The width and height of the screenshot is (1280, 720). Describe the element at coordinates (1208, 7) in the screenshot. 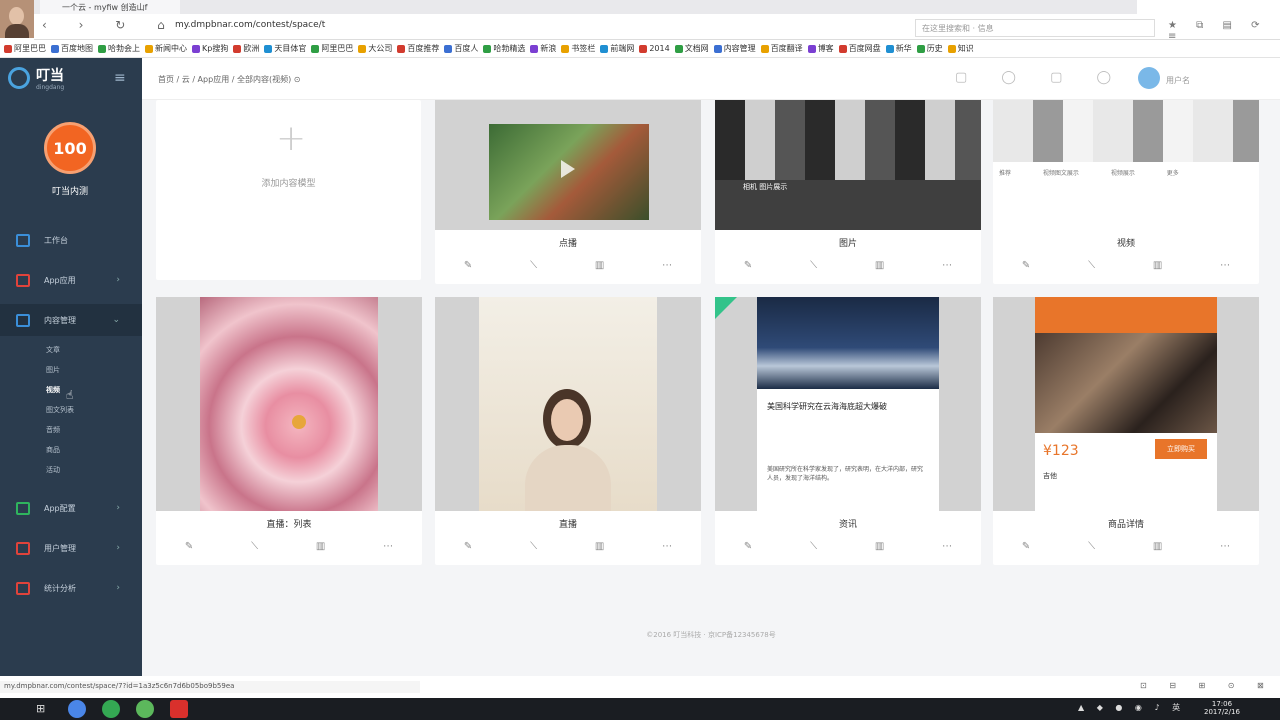

I see `window-controls` at that location.